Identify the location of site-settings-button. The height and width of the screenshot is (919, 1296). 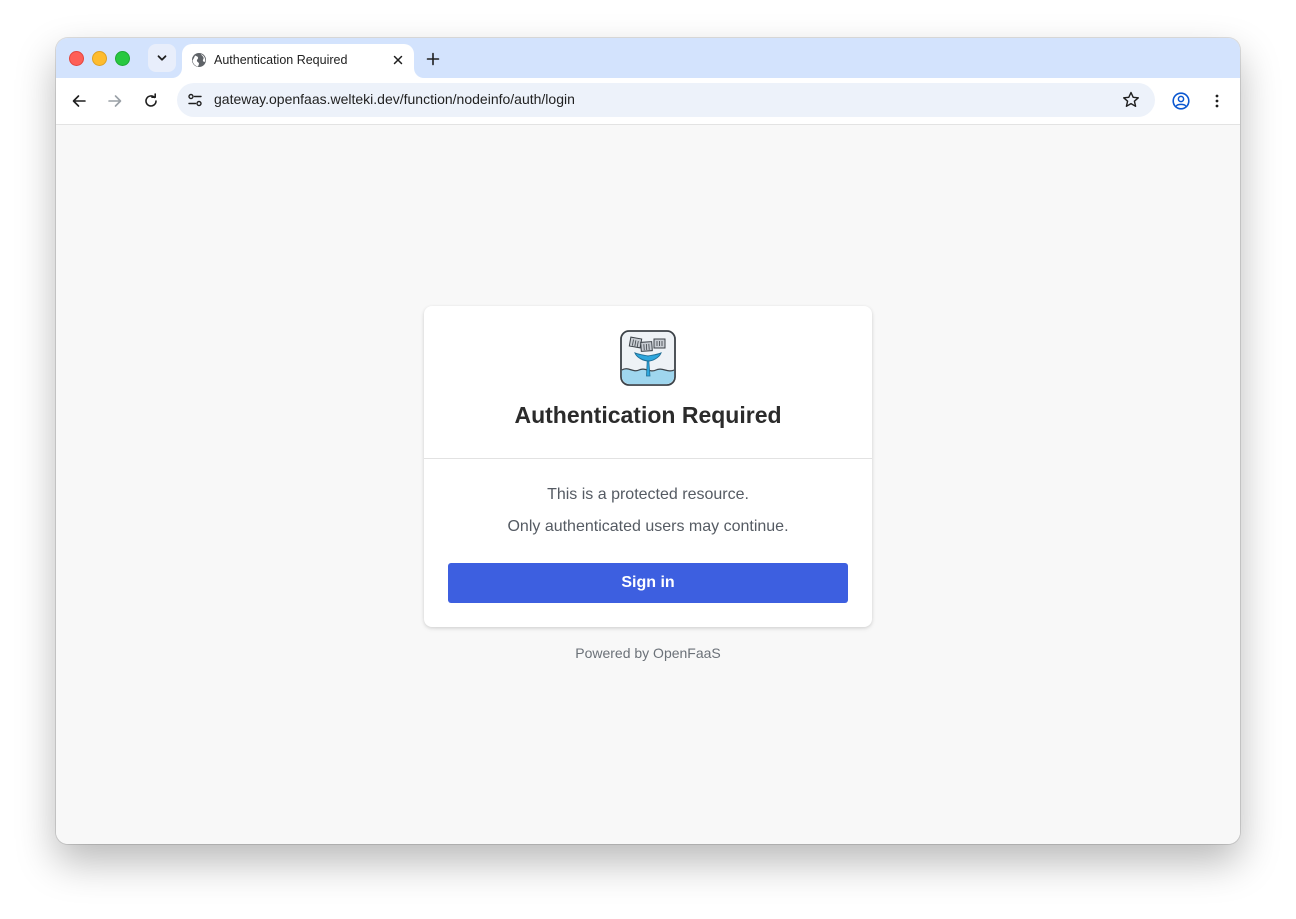
(195, 100).